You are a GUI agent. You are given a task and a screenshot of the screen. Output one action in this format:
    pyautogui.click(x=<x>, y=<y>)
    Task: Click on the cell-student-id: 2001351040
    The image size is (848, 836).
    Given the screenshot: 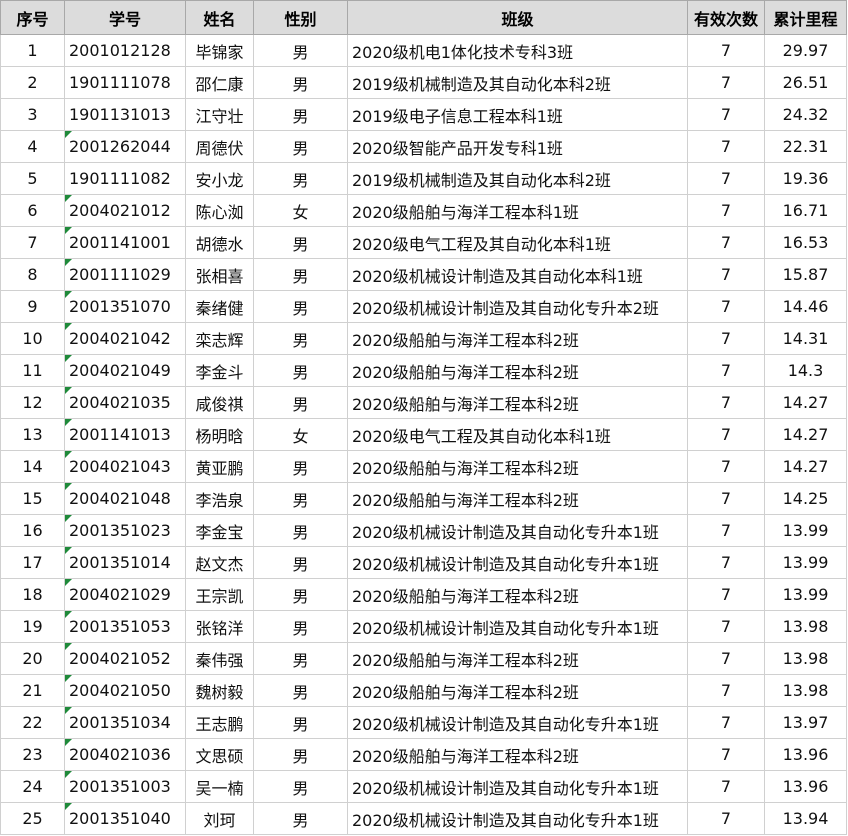 What is the action you would take?
    pyautogui.click(x=125, y=818)
    